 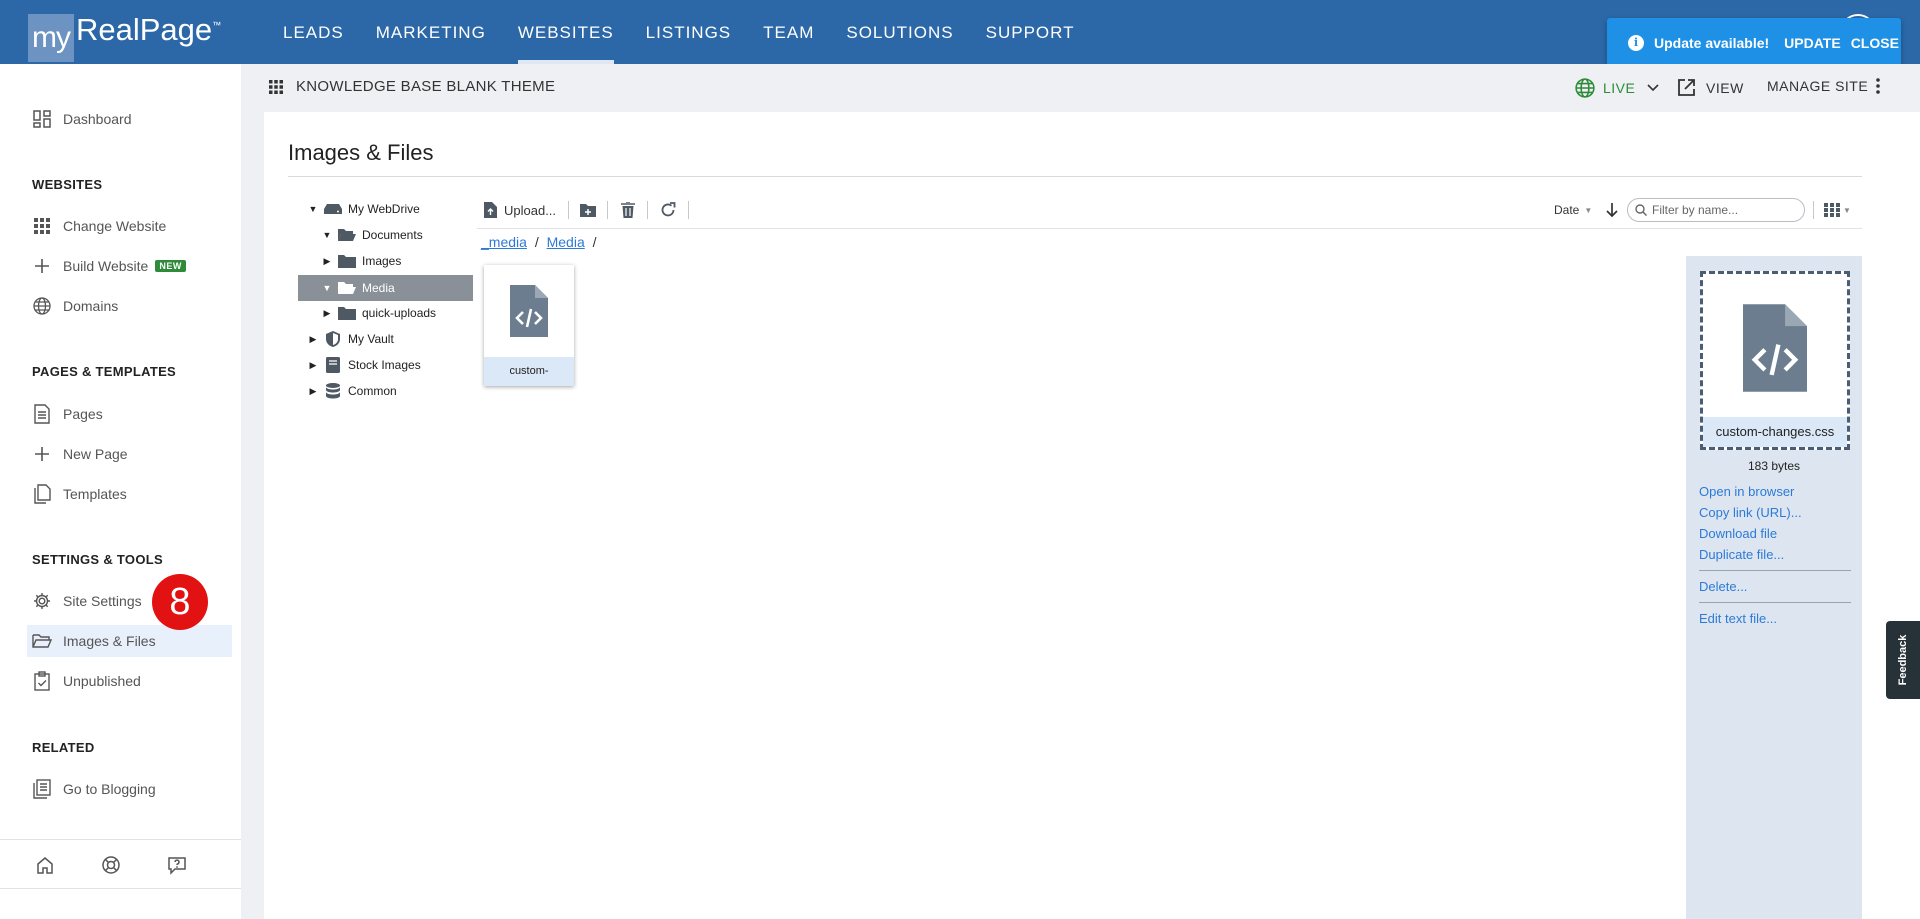 I want to click on sidebar-item-change-website: Change Website, so click(x=129, y=226).